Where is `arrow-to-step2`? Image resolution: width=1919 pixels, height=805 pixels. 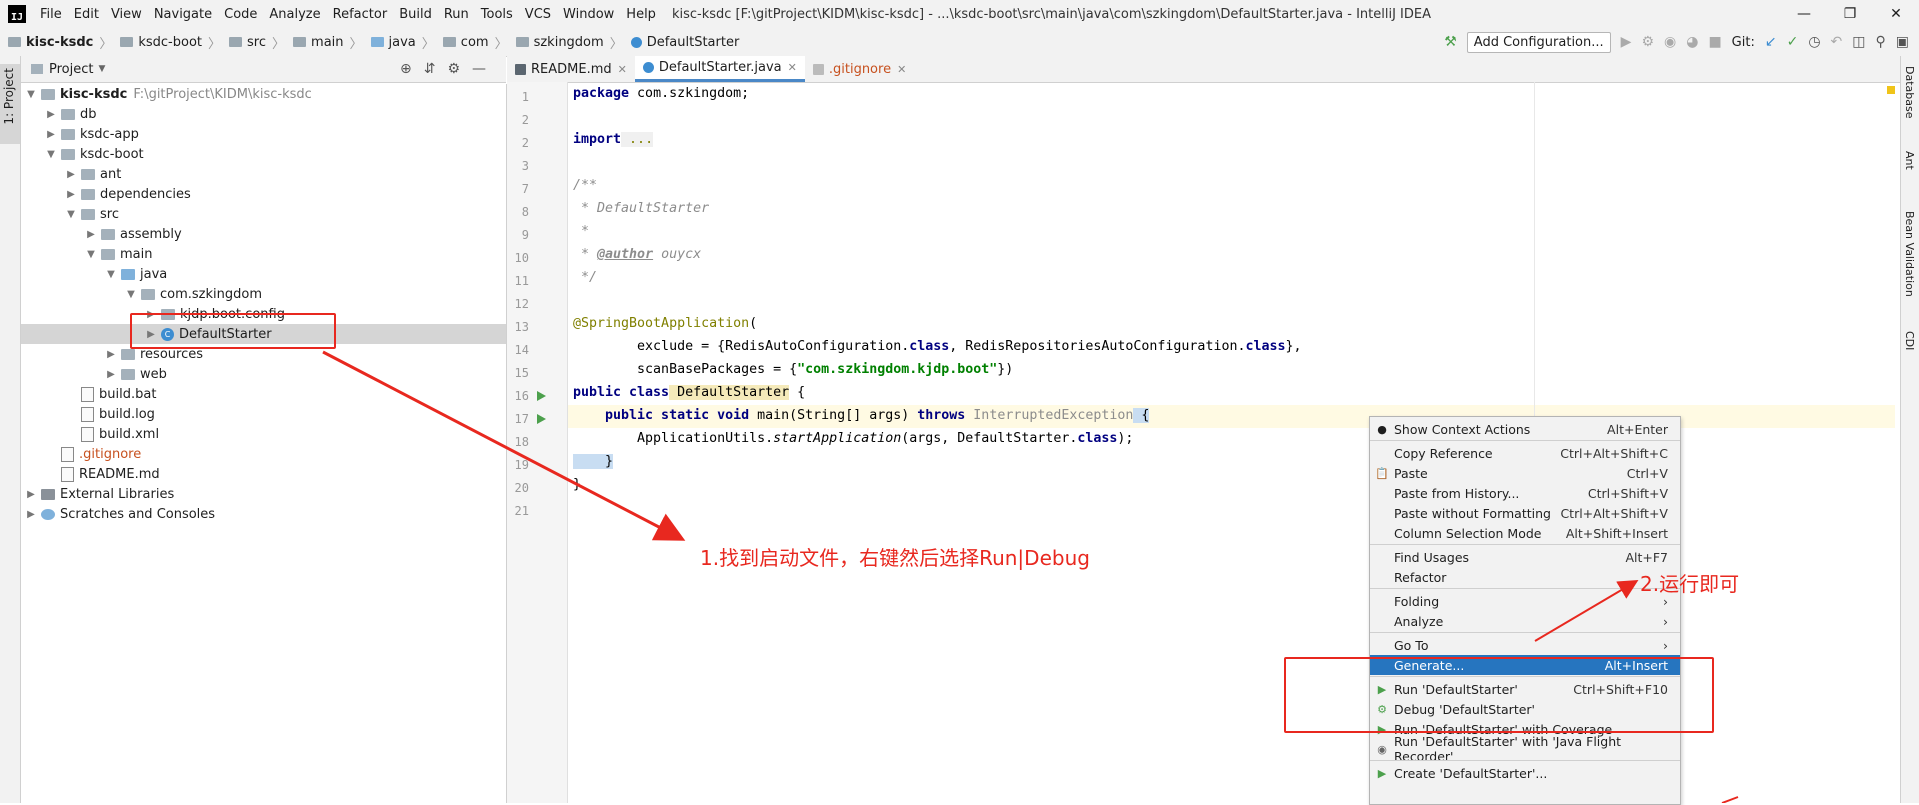 arrow-to-step2 is located at coordinates (1586, 610).